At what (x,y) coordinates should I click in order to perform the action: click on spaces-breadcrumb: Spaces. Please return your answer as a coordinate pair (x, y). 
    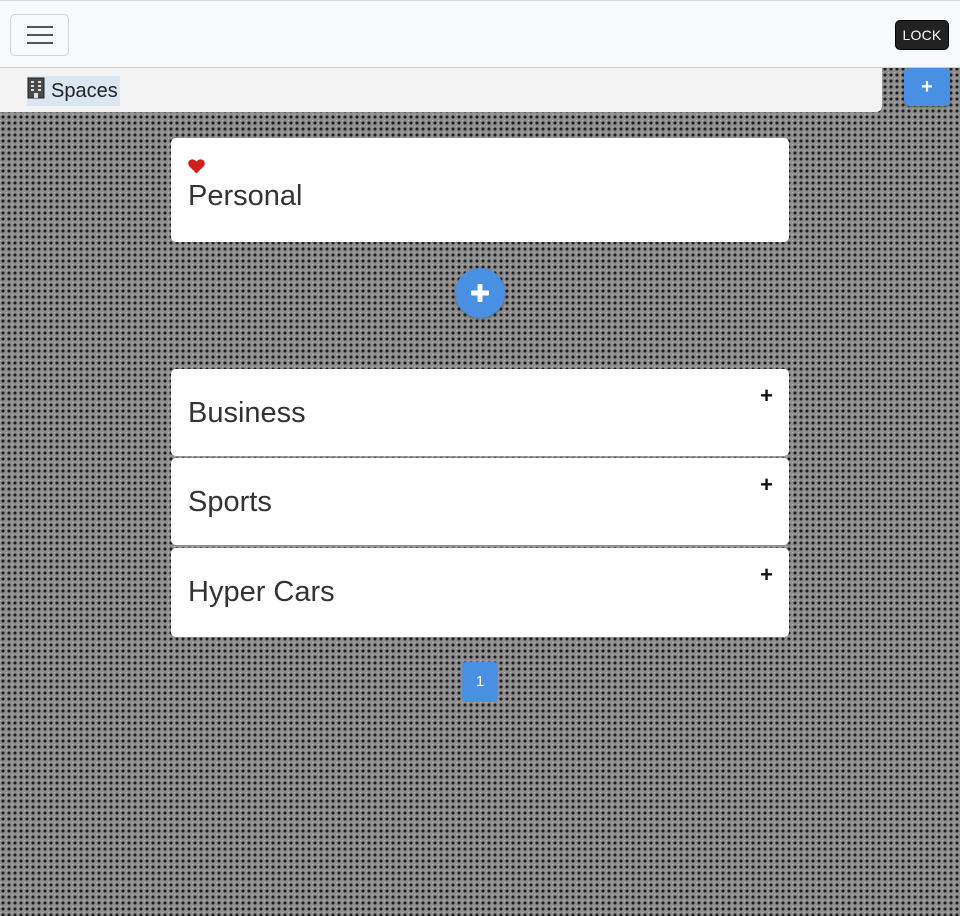
    Looking at the image, I should click on (73, 91).